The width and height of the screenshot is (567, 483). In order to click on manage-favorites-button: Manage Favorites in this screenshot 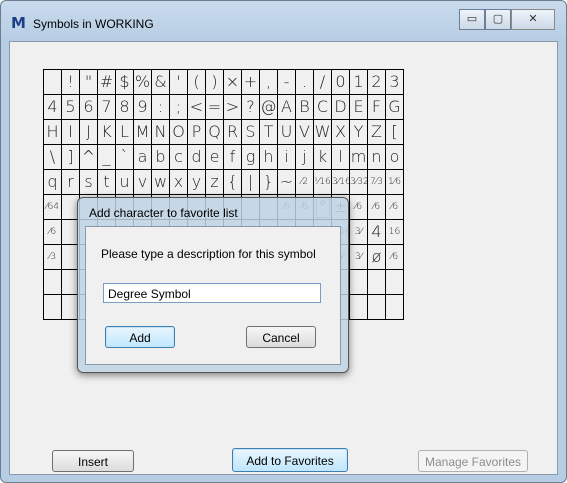, I will do `click(473, 461)`.